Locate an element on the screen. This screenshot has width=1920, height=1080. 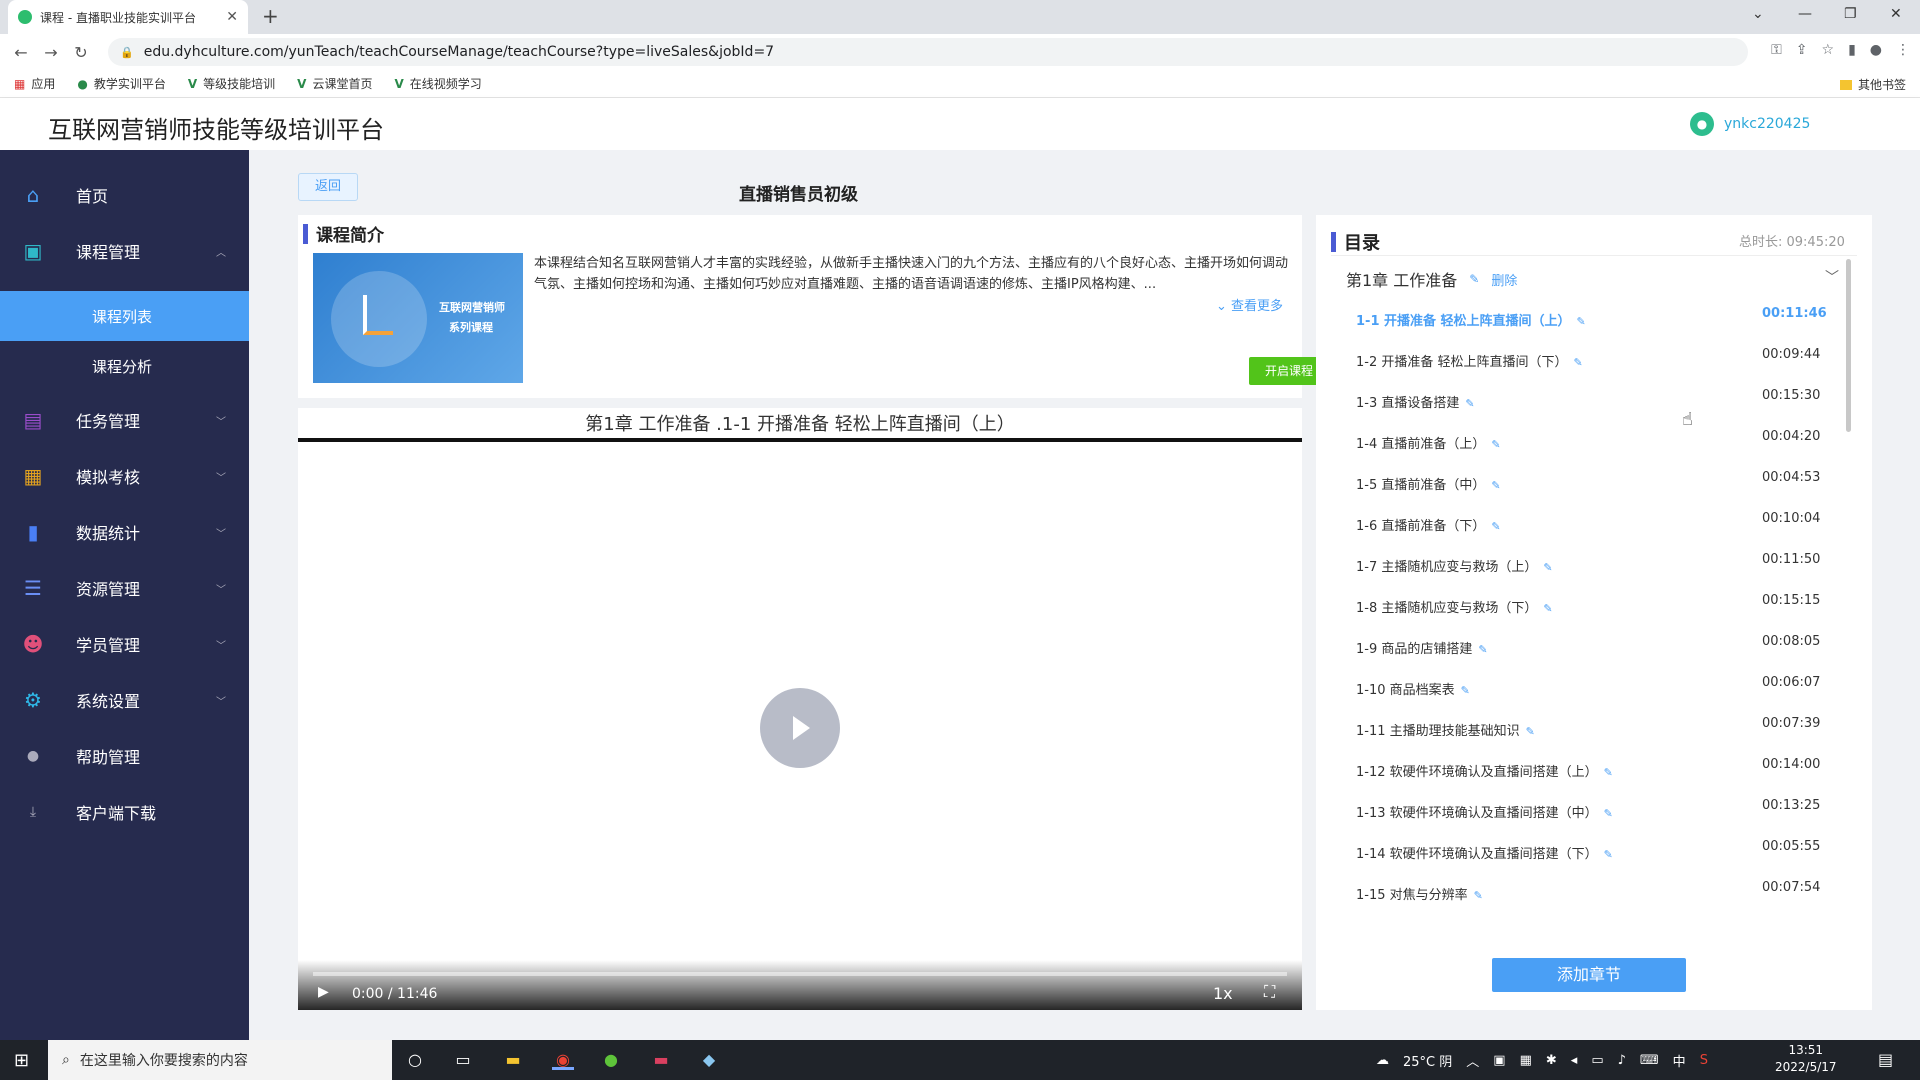
delete-chapter-link: 删除 is located at coordinates (1504, 279).